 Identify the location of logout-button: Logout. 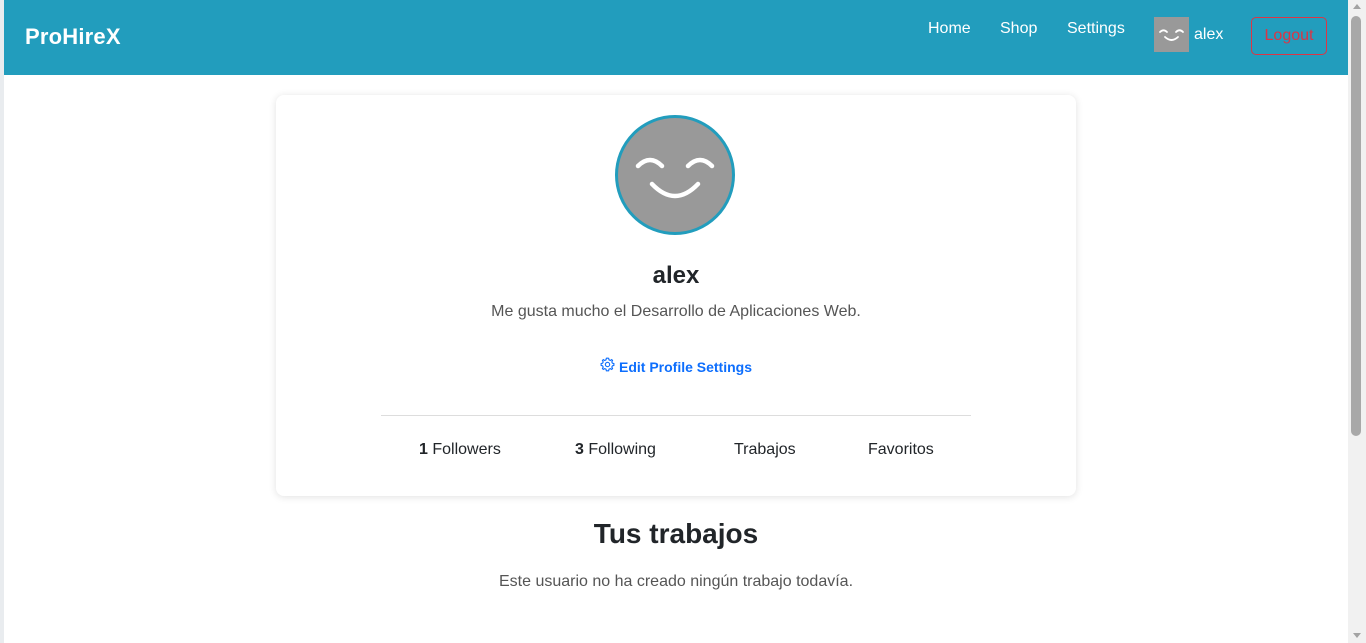
(1289, 36).